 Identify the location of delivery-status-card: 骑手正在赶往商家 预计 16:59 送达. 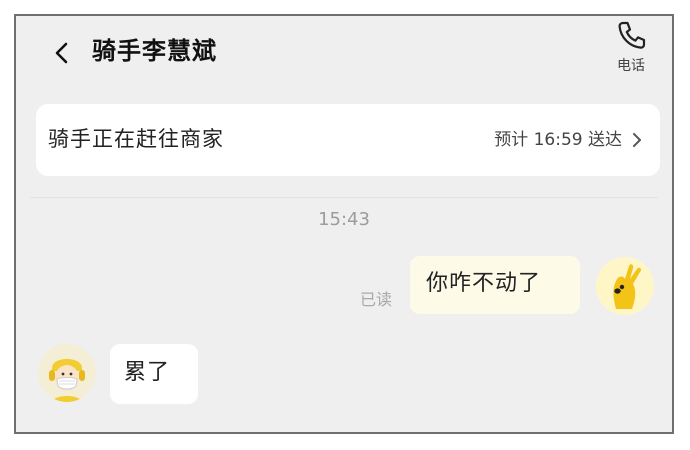
(348, 140).